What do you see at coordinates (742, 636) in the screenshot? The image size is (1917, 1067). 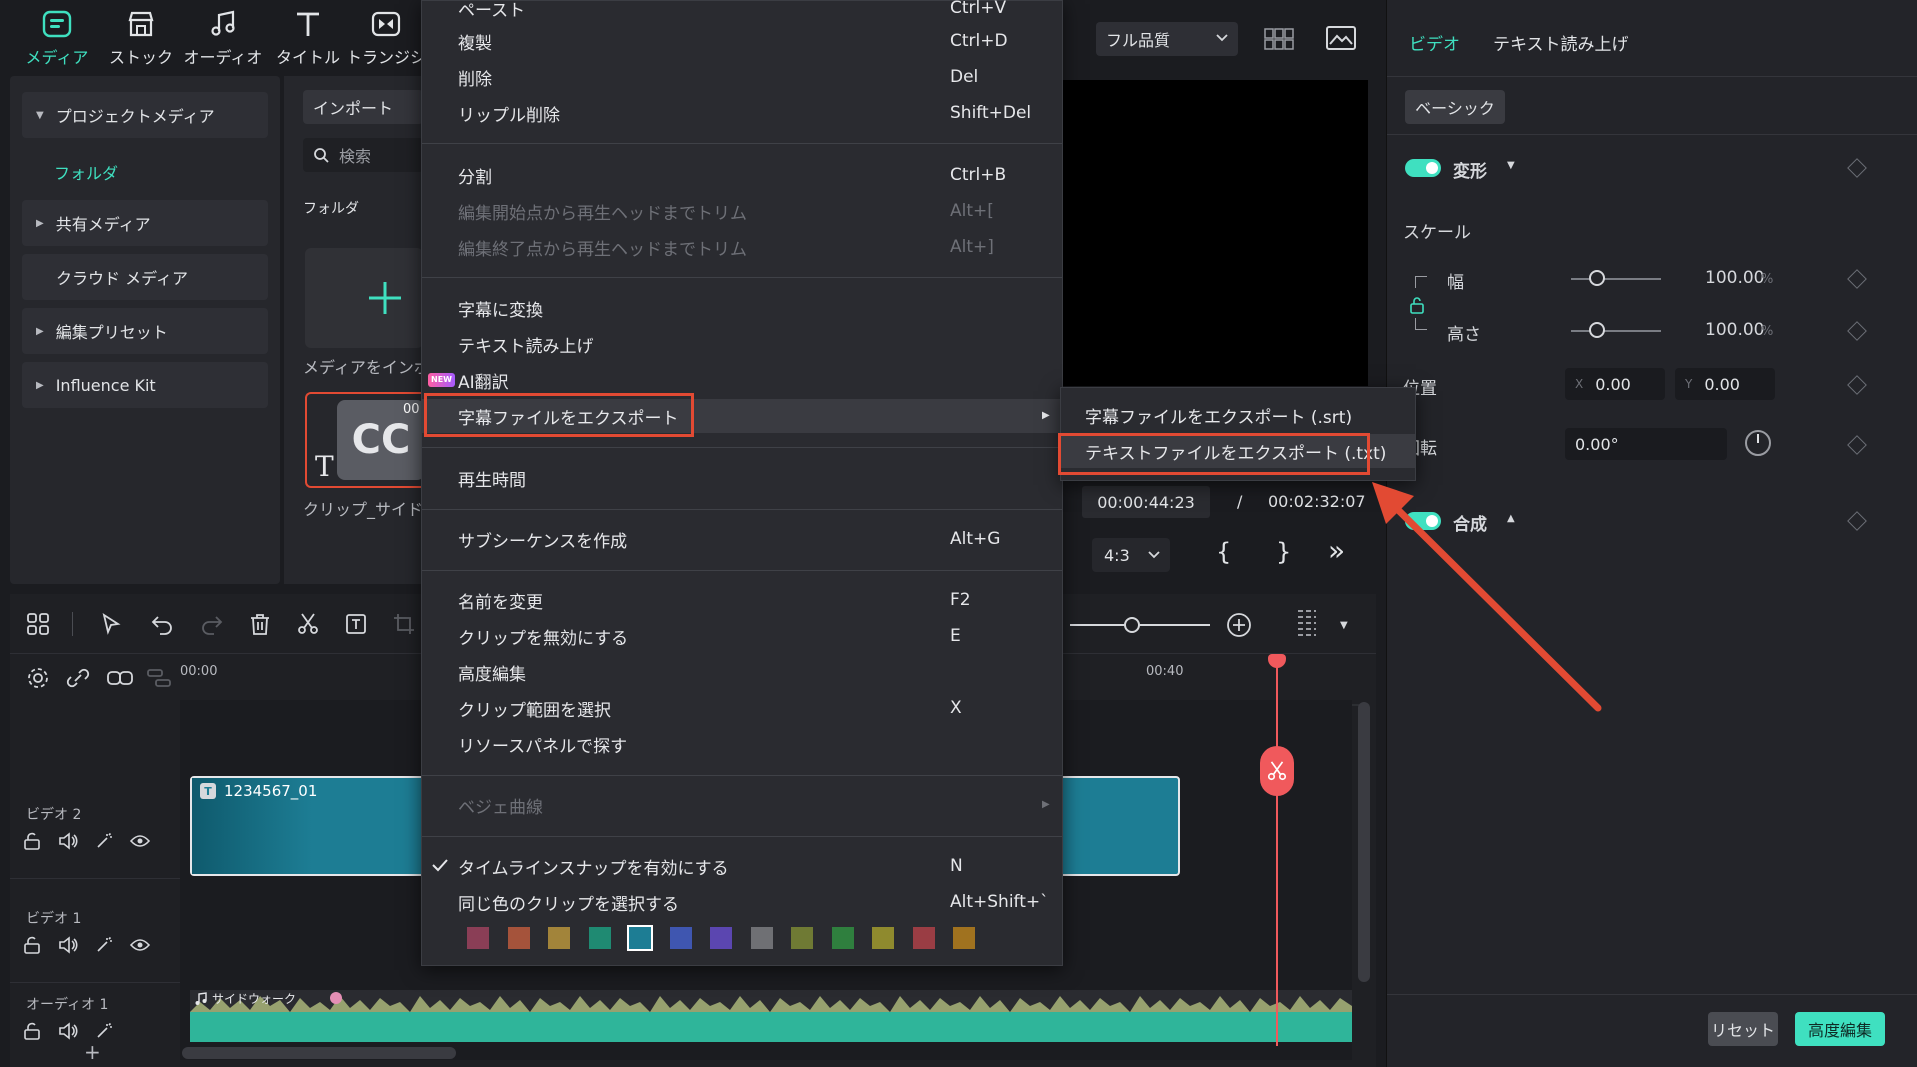 I see `menu-item-disable-clip: クリップを無効にする E` at bounding box center [742, 636].